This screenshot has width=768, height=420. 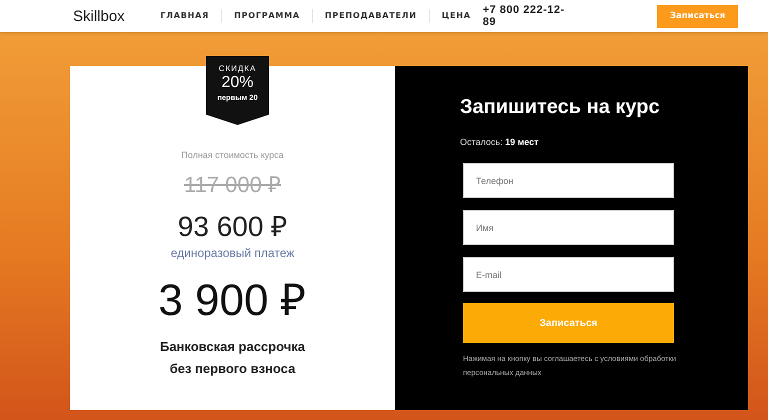 What do you see at coordinates (370, 16) in the screenshot?
I see `nav-link: ПРЕПОДАВАТЕЛИ` at bounding box center [370, 16].